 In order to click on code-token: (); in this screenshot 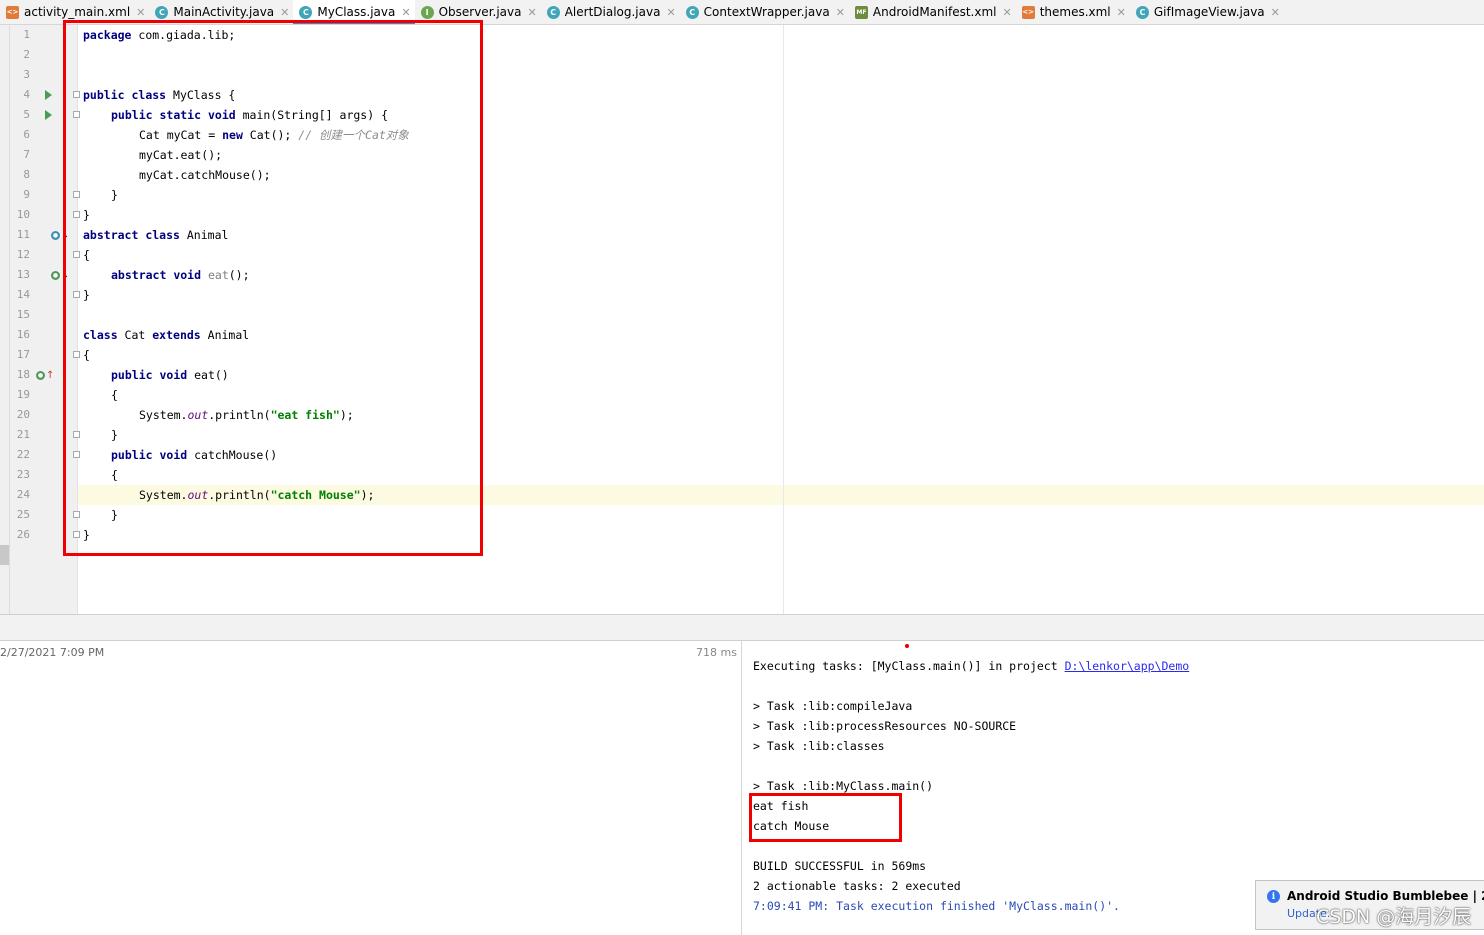, I will do `click(239, 275)`.